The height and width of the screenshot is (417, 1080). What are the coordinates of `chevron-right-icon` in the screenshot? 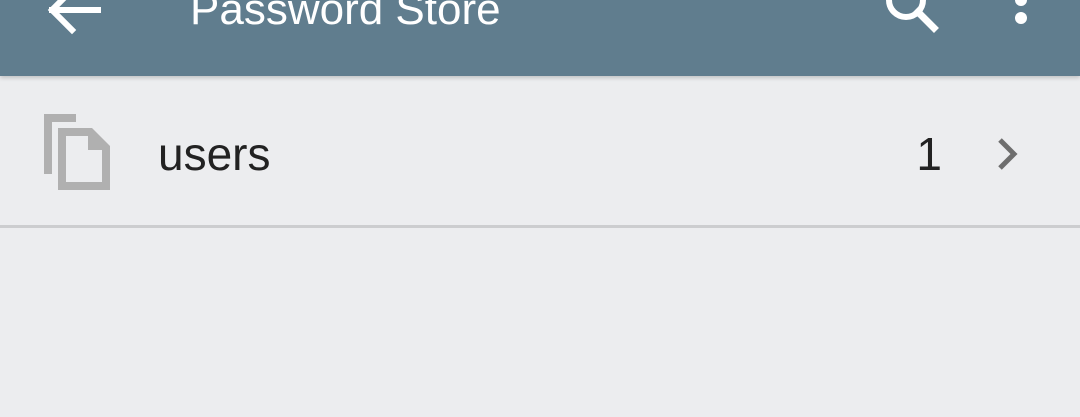 It's located at (1008, 154).